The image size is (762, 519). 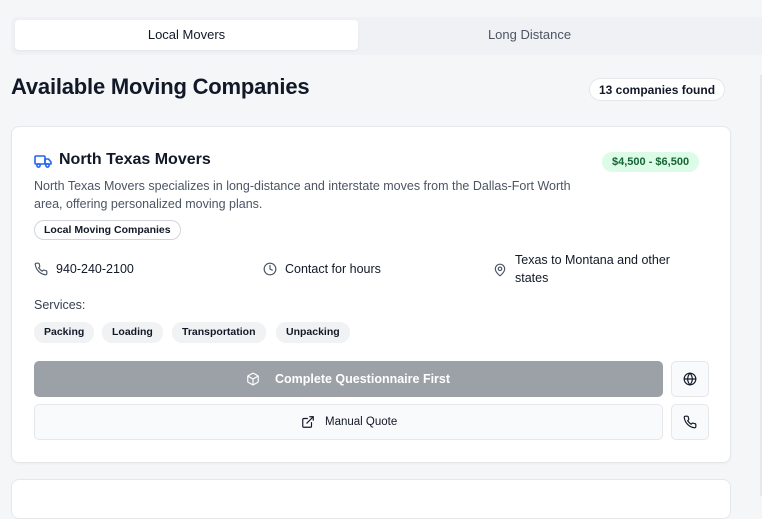 I want to click on map-pin-icon, so click(x=500, y=270).